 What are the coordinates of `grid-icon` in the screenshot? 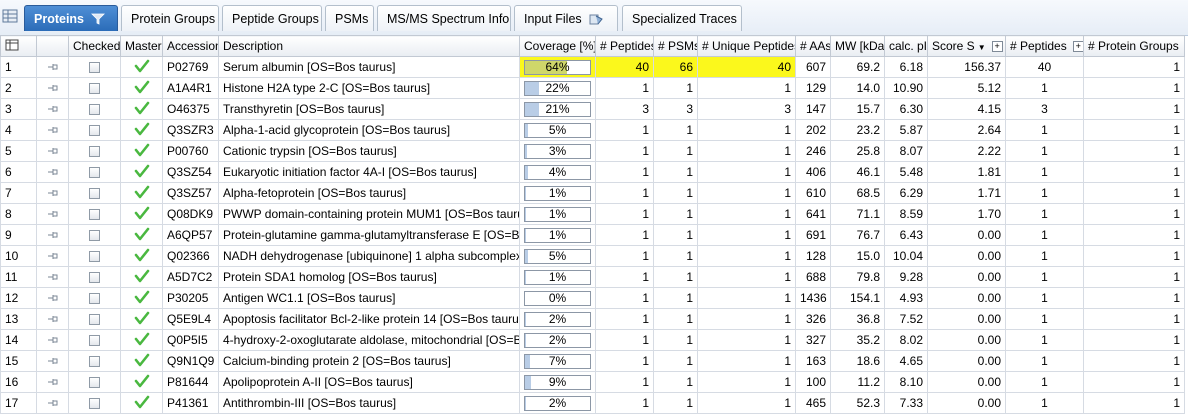 It's located at (10, 17).